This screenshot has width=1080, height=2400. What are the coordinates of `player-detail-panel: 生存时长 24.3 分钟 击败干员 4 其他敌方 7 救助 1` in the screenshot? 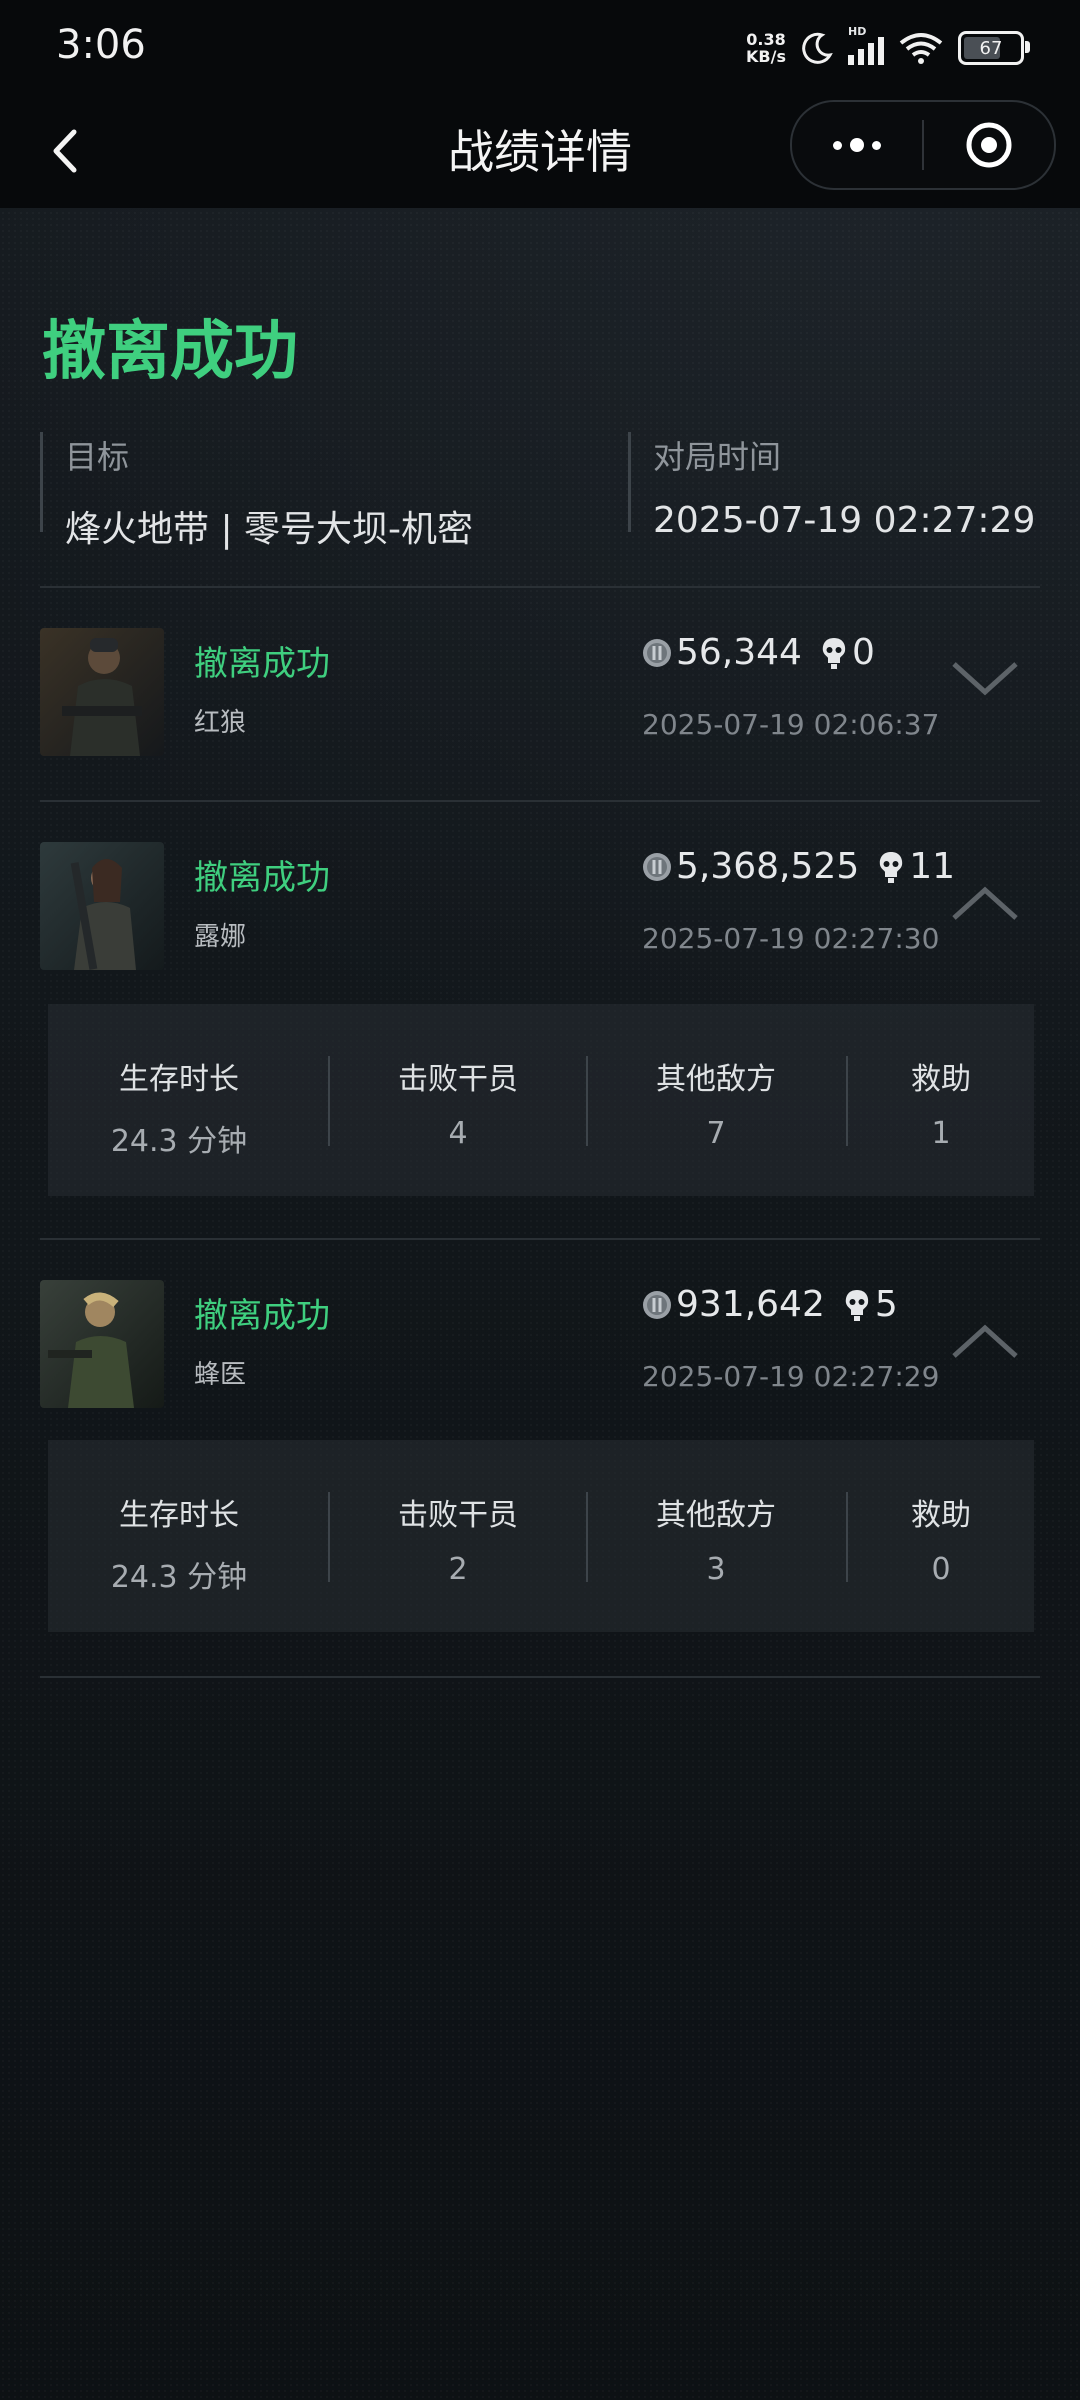 It's located at (541, 1100).